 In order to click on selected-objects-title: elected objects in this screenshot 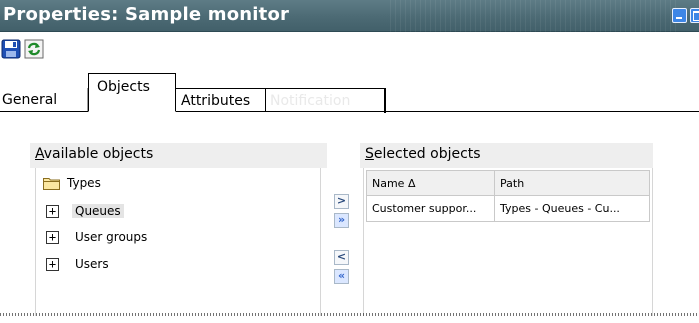, I will do `click(427, 154)`.